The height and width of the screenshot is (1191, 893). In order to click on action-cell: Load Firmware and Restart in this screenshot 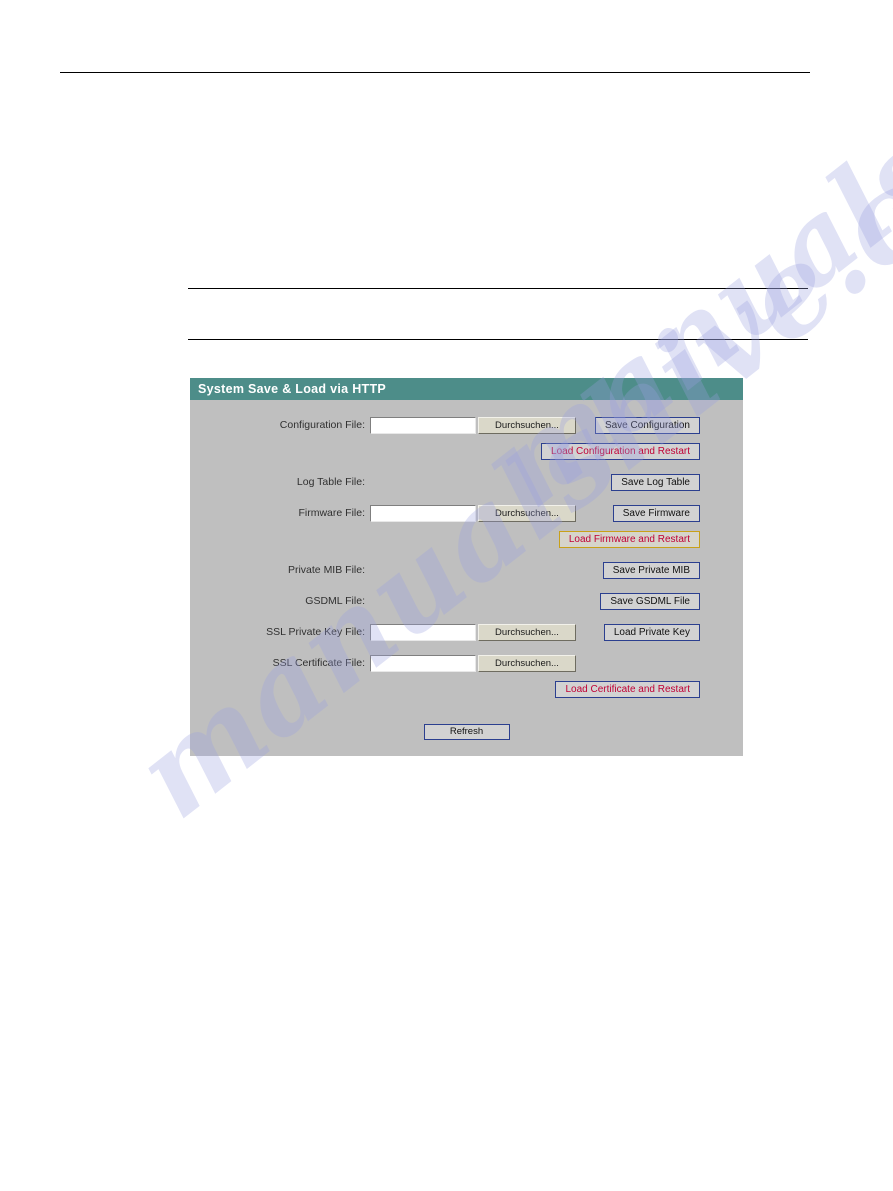, I will do `click(650, 539)`.